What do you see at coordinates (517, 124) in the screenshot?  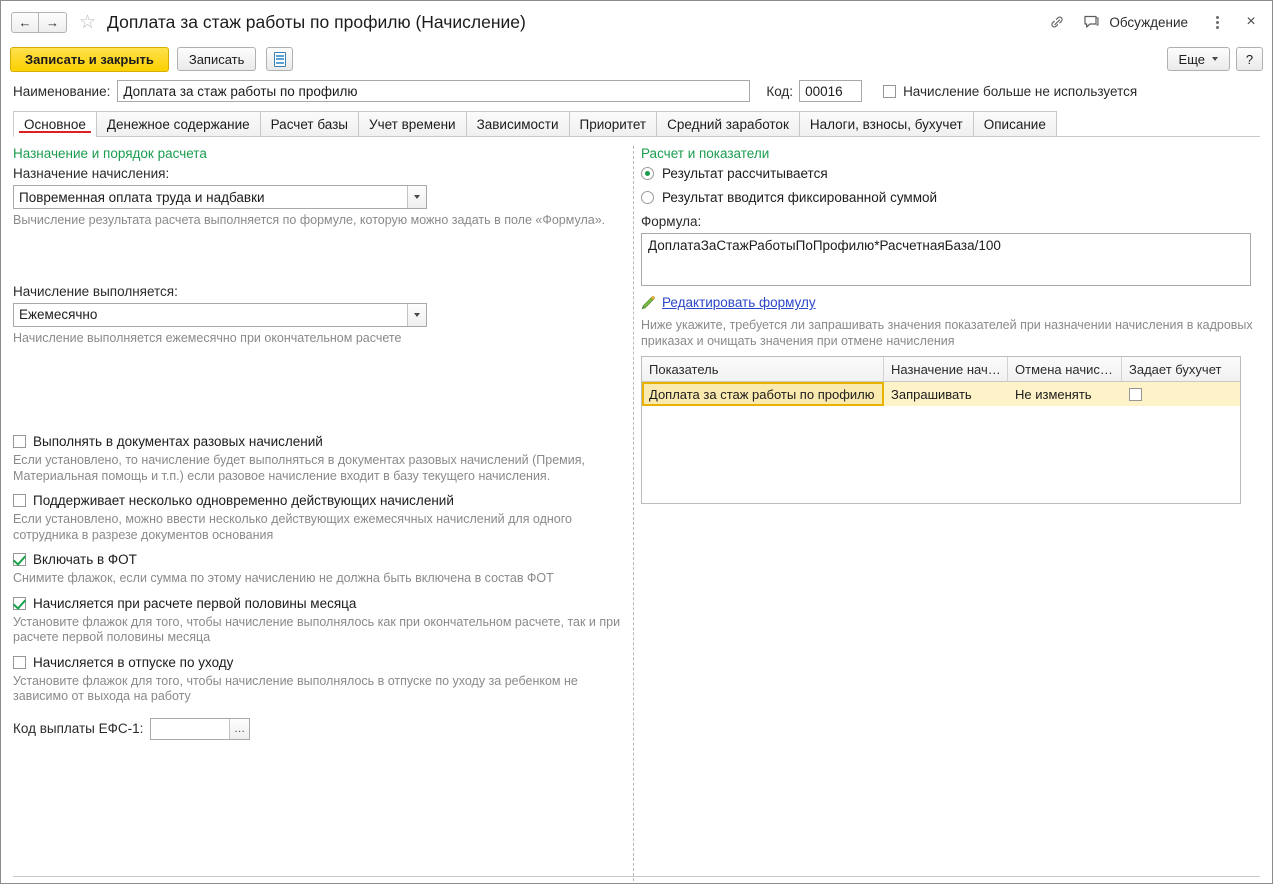 I see `tab-zavisimosti: Зависимости` at bounding box center [517, 124].